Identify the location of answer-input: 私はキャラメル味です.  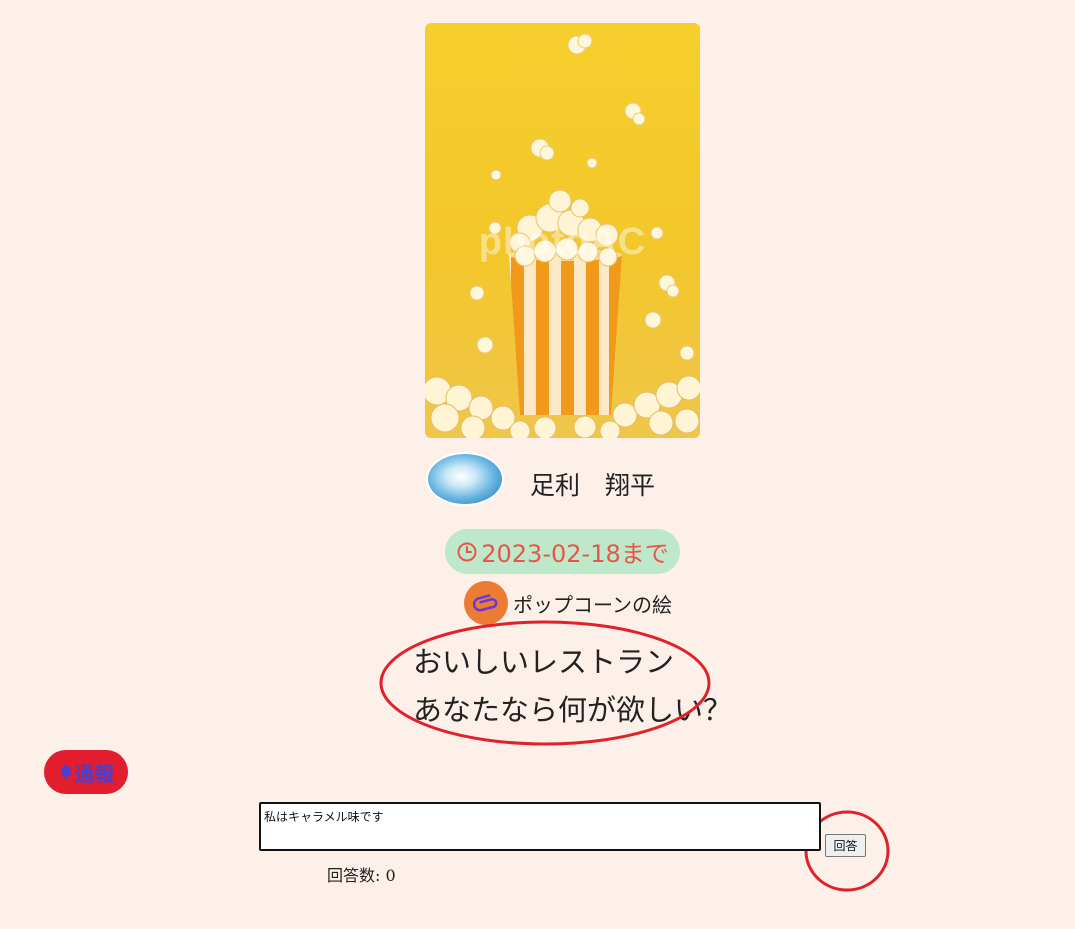
(540, 826).